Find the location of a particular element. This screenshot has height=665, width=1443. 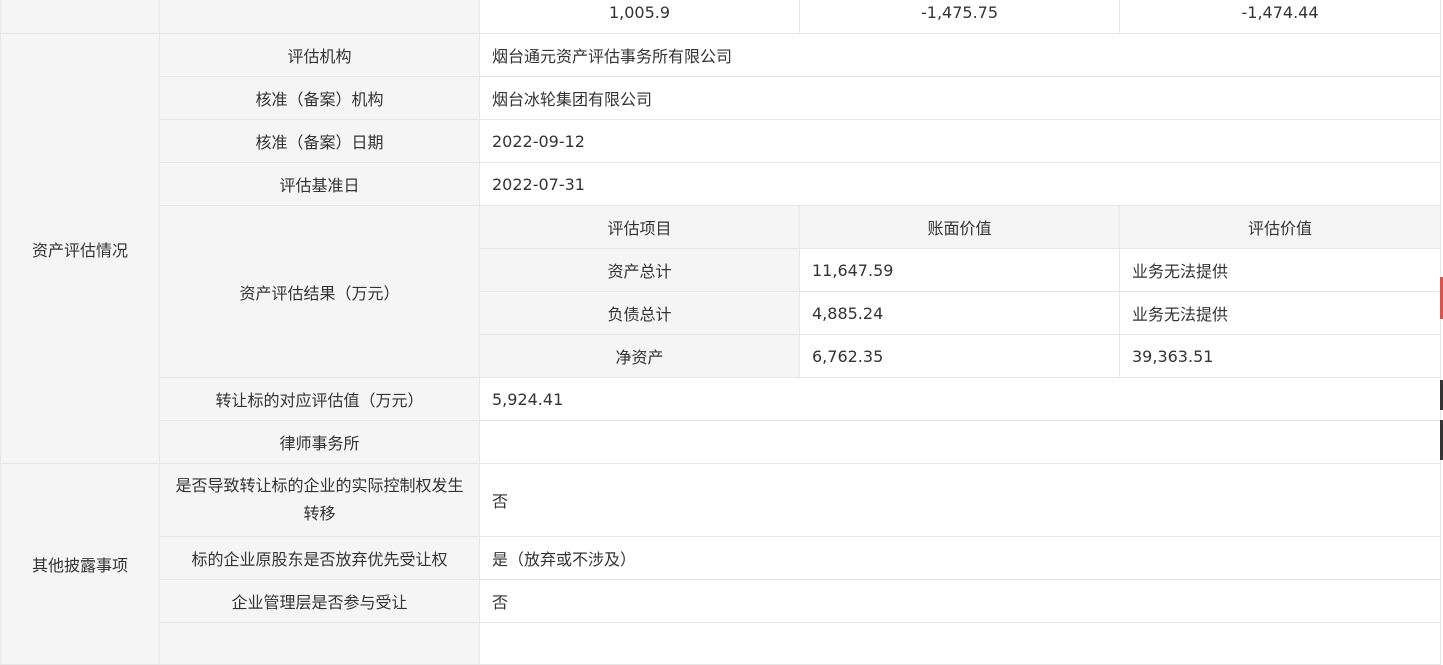

table-row: 核准（备案）机构 烟台冰轮集团有限公司 is located at coordinates (721, 98).